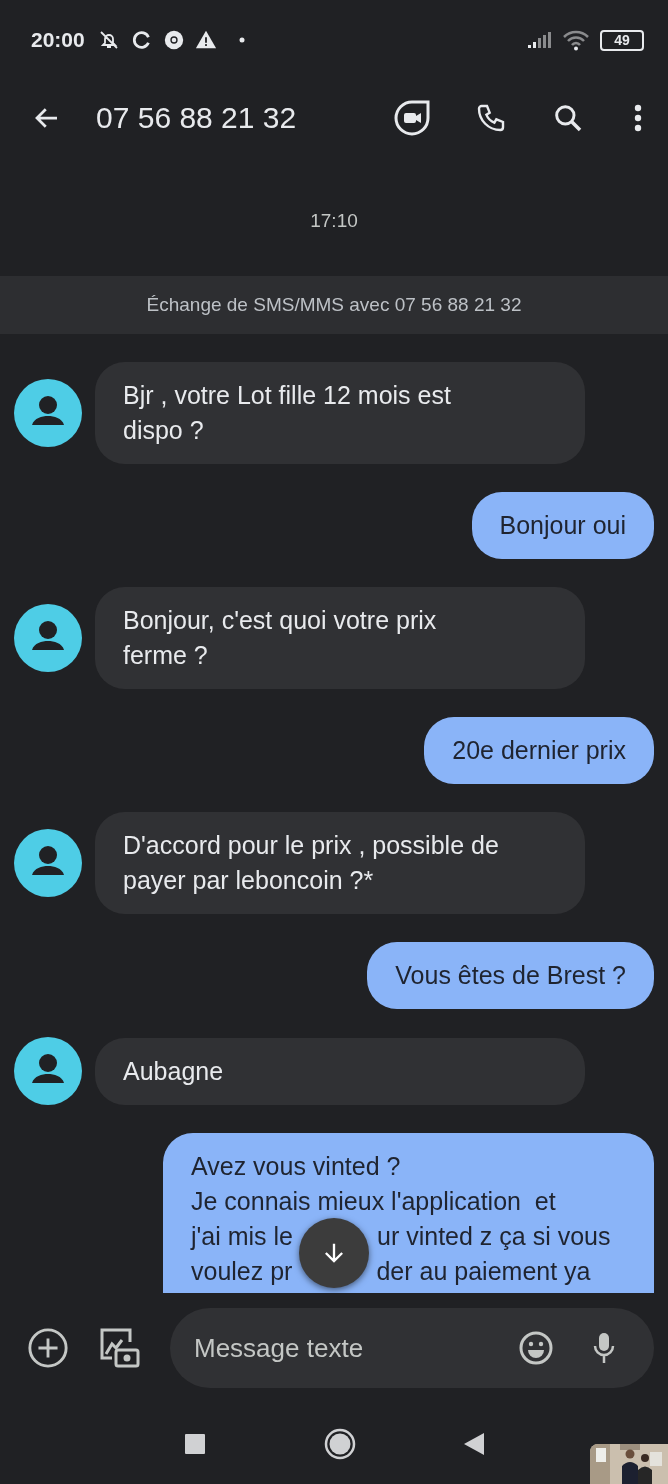  What do you see at coordinates (58, 40) in the screenshot?
I see `status-time: 20:00` at bounding box center [58, 40].